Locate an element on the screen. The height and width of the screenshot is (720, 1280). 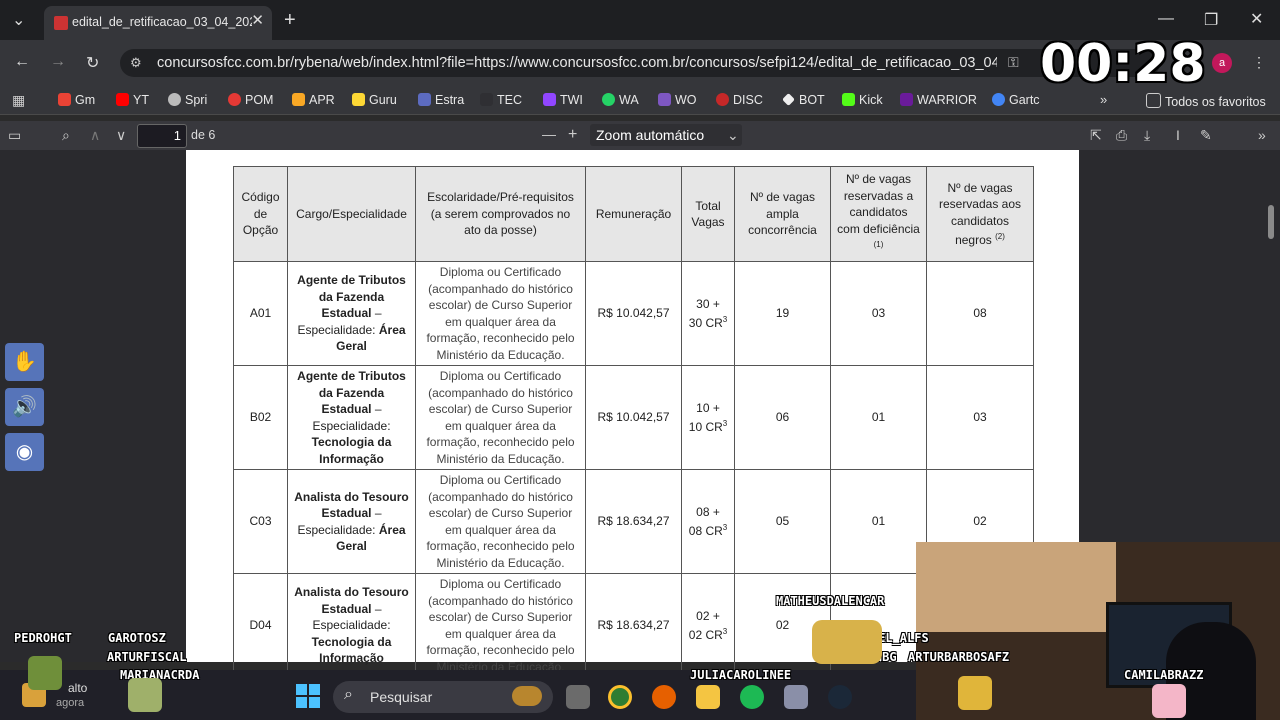
save-icon: ⤓ is located at coordinates (1147, 135).